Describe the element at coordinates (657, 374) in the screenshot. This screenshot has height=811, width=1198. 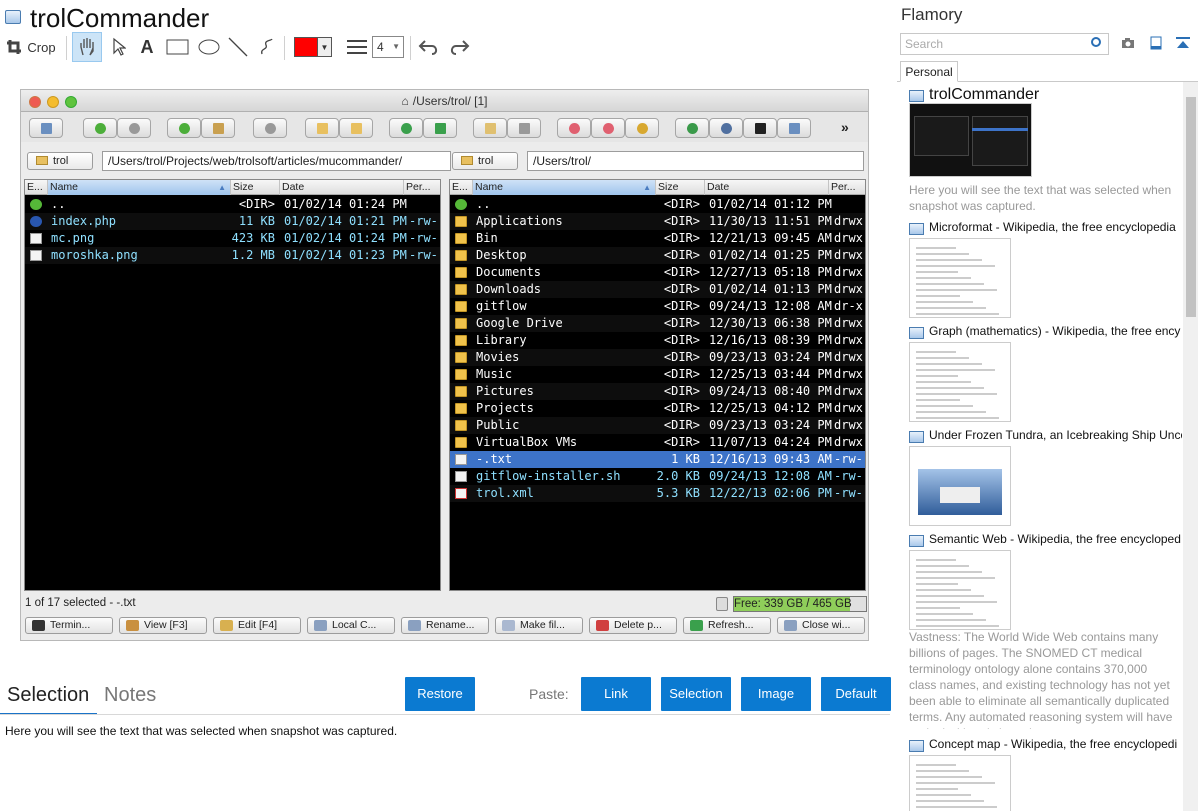
I see `file-row: Music <DIR> 12/25/13 03:44 PM drwx` at that location.